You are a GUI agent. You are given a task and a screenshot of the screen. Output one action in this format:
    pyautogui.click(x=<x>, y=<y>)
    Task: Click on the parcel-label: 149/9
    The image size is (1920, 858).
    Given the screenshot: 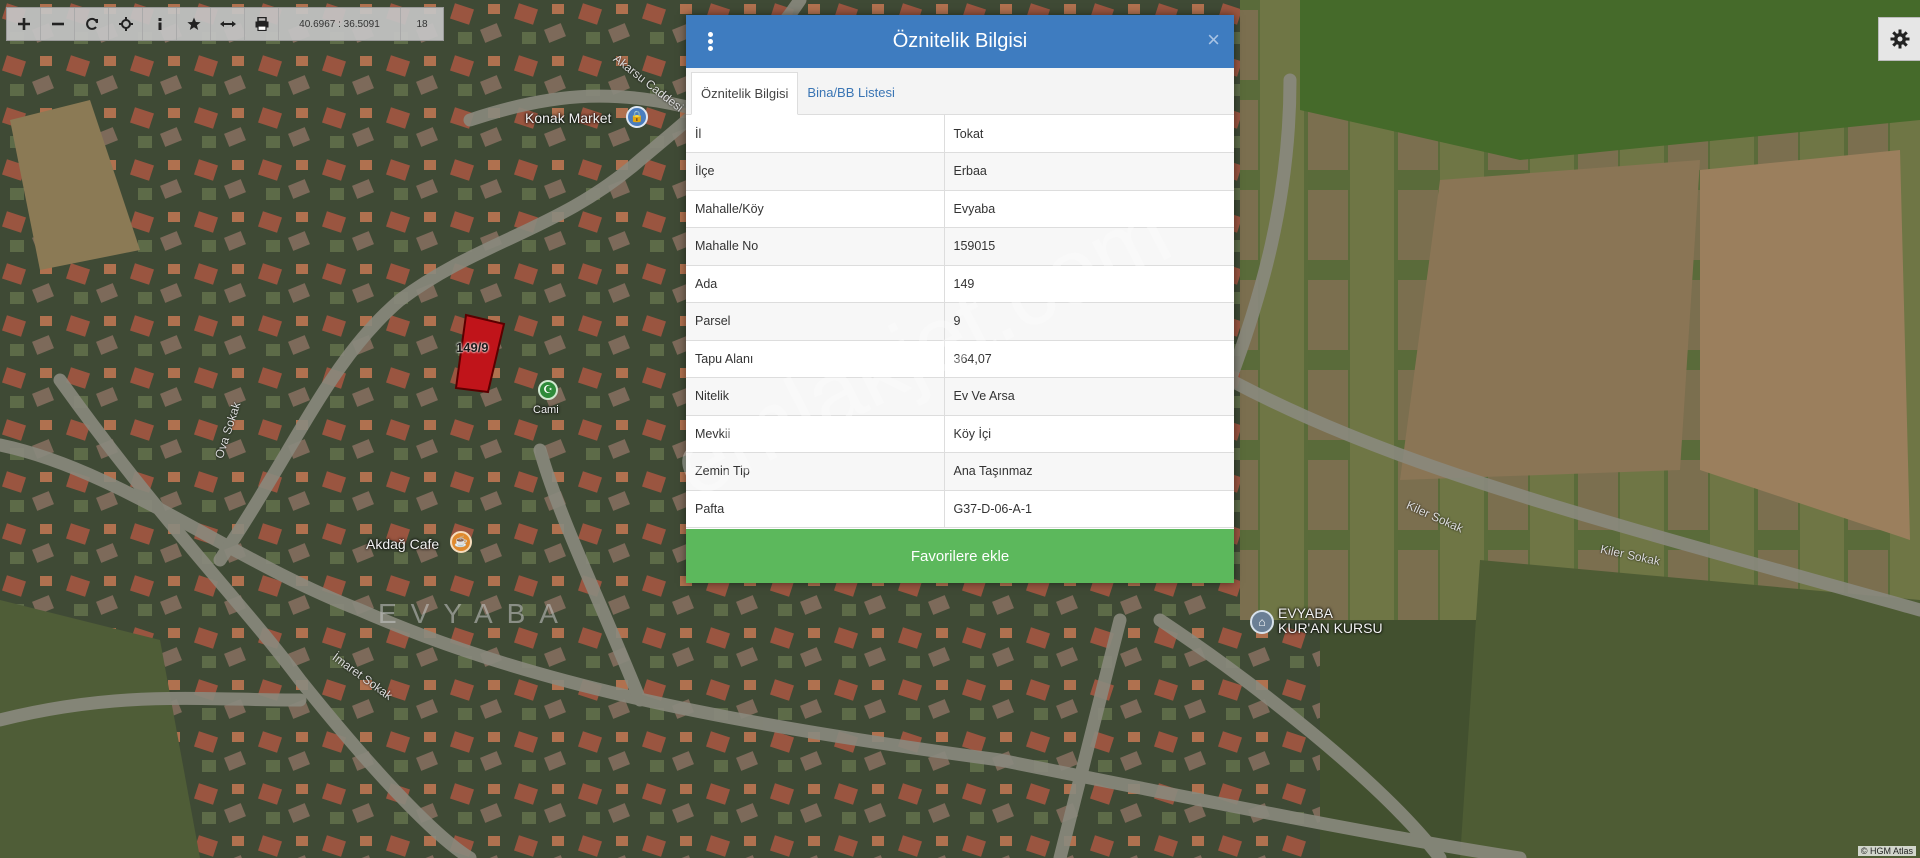 What is the action you would take?
    pyautogui.click(x=472, y=347)
    